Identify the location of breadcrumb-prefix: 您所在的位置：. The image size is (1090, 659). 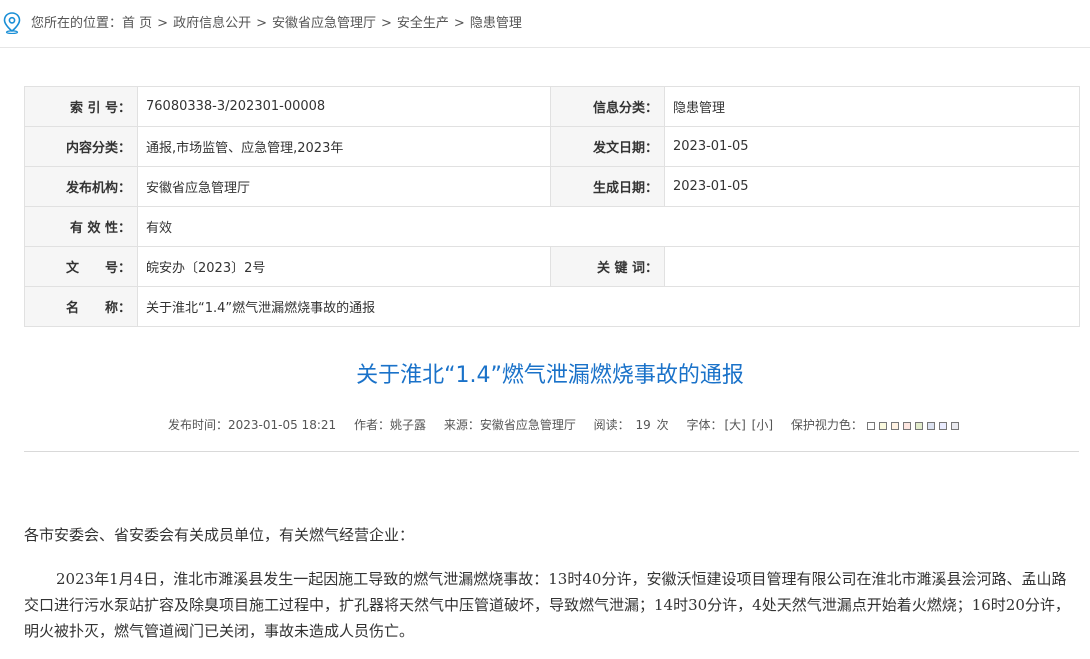
(77, 23).